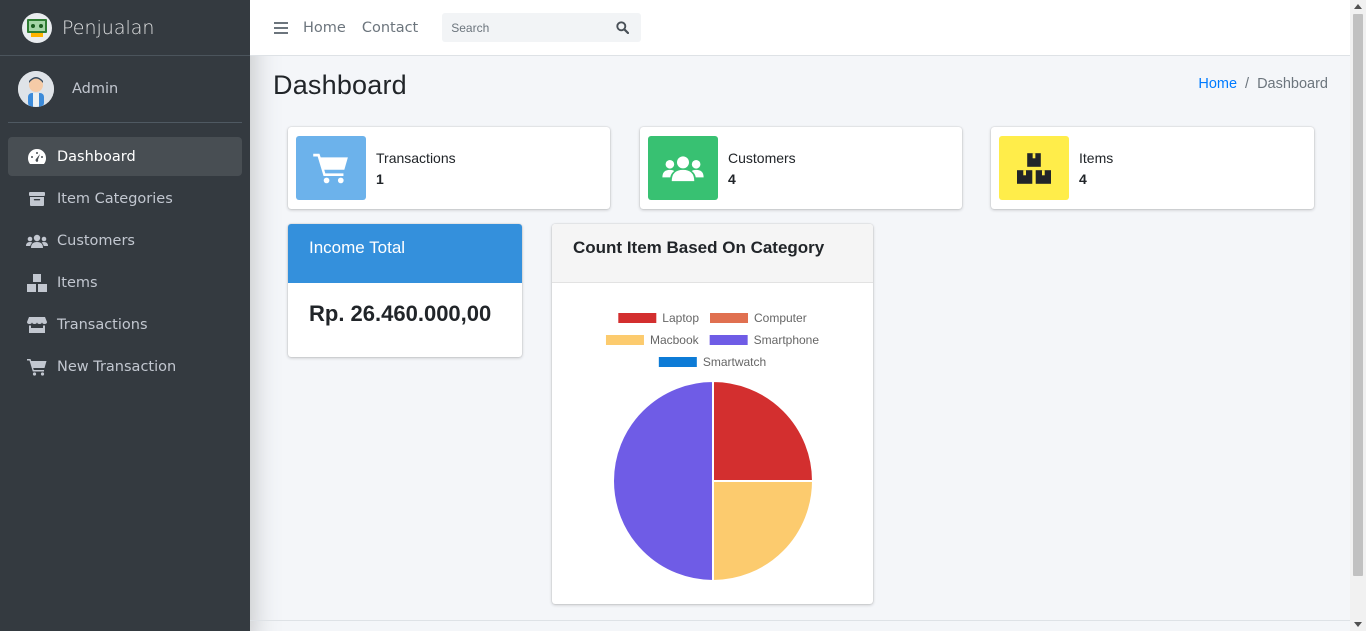 Image resolution: width=1366 pixels, height=631 pixels. What do you see at coordinates (780, 318) in the screenshot?
I see `legend-label-computer: Computer` at bounding box center [780, 318].